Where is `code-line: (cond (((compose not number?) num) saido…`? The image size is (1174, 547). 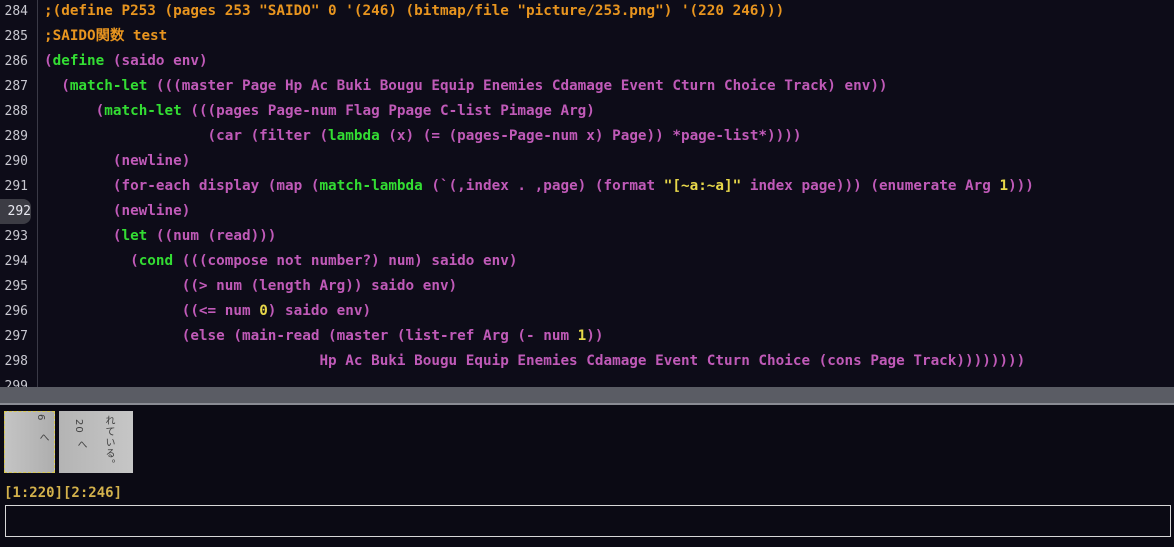
code-line: (cond (((compose not number?) num) saido… is located at coordinates (280, 261).